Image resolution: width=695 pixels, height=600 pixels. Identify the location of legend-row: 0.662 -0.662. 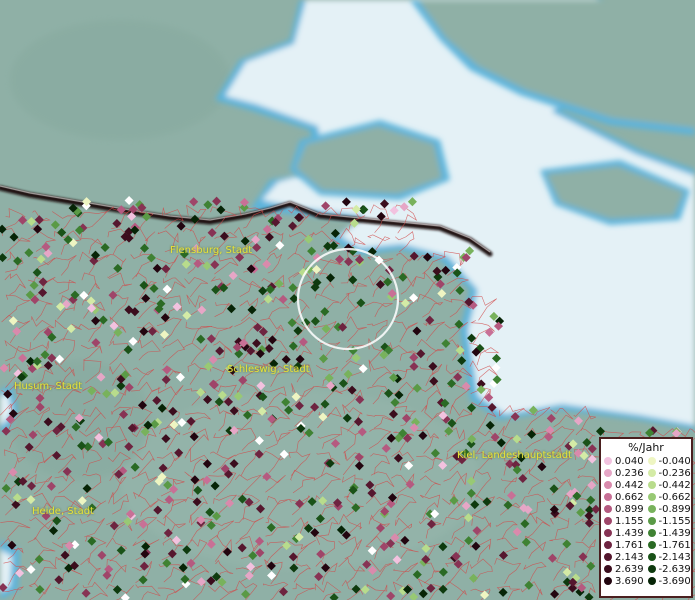
(647, 497).